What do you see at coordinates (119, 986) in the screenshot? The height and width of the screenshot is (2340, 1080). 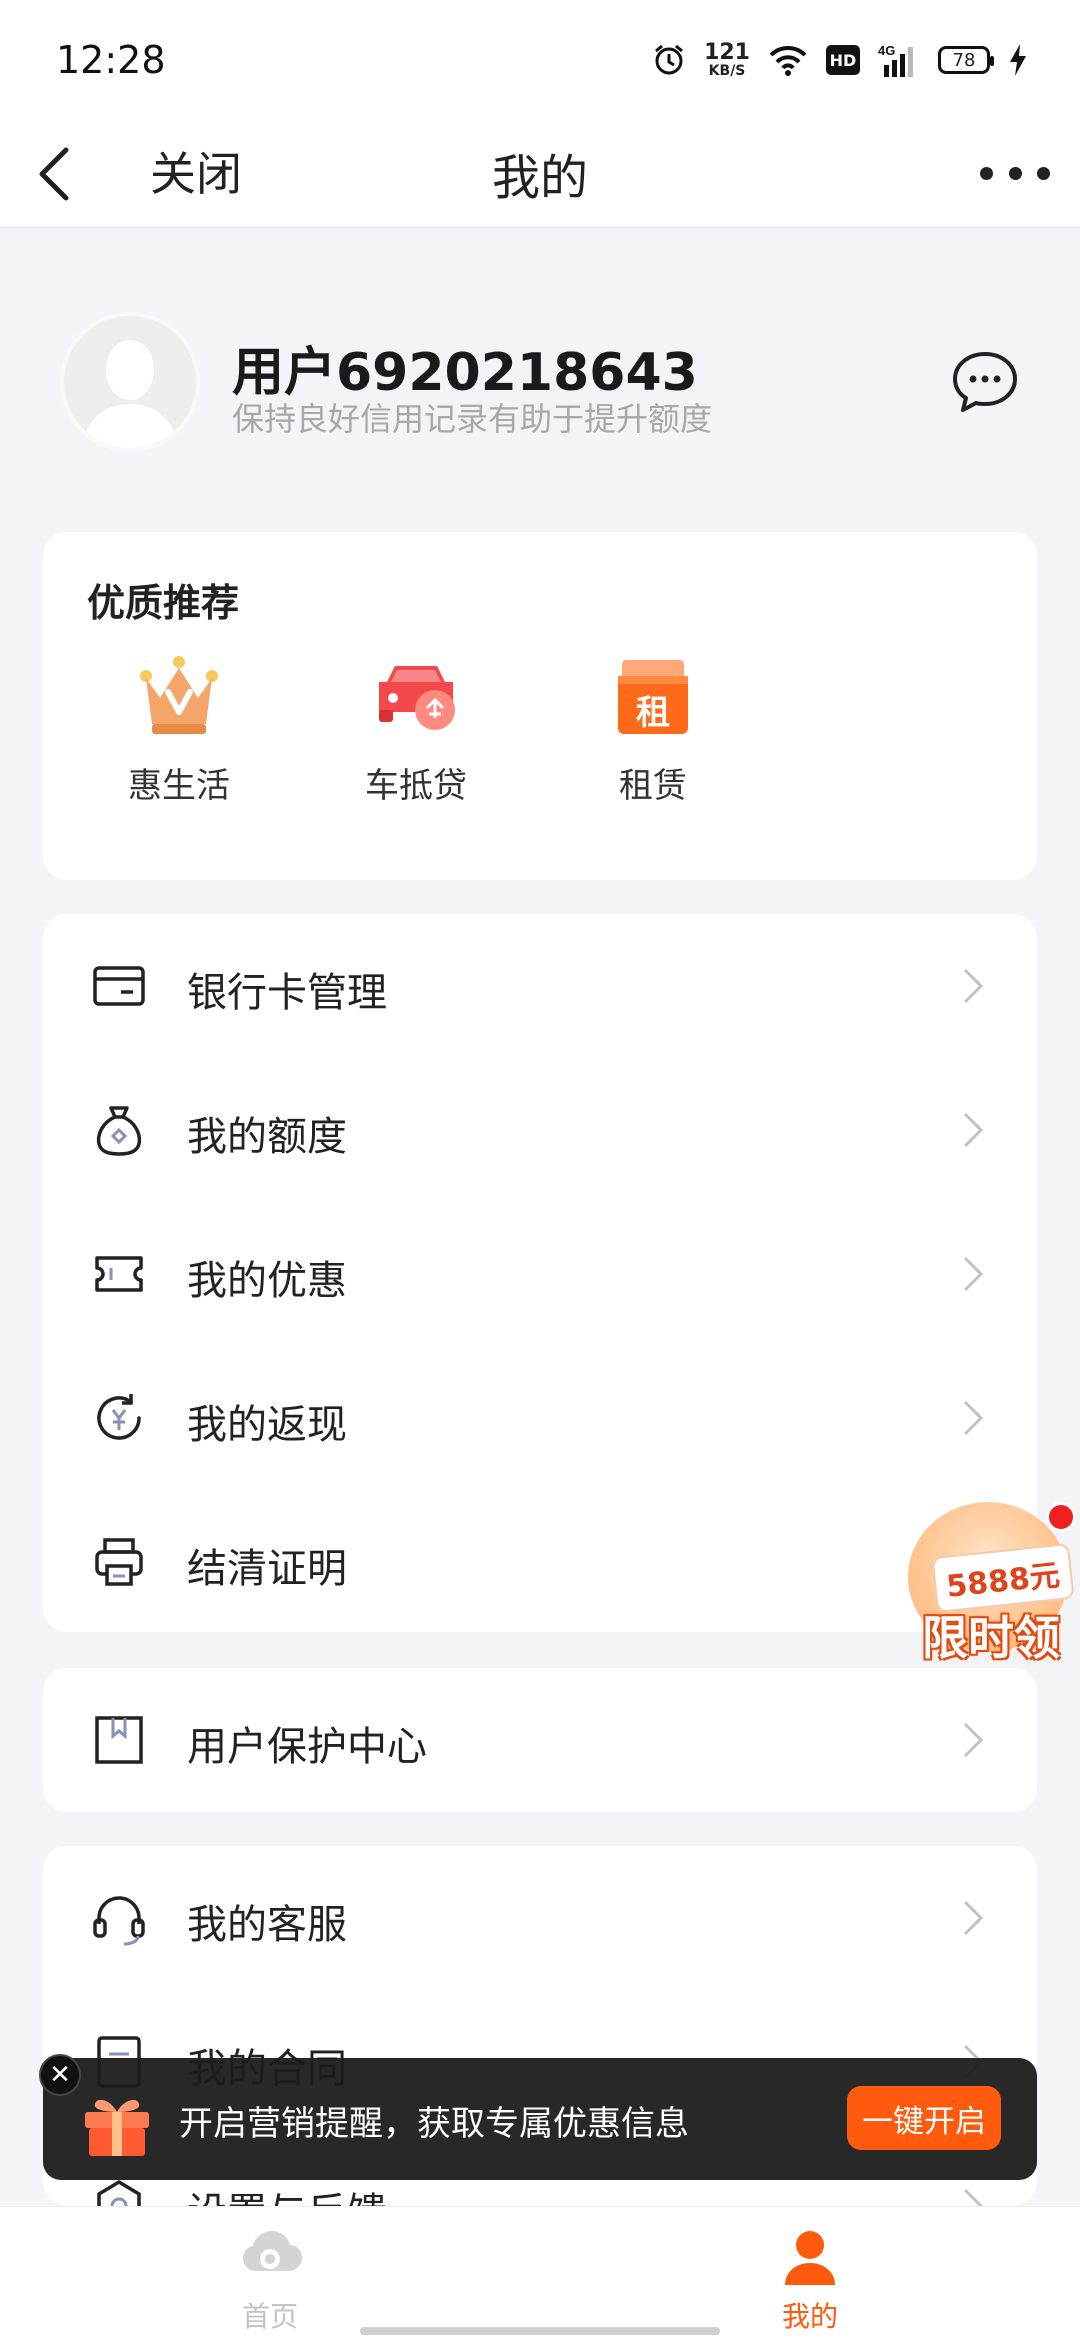 I see `bank-card-icon` at bounding box center [119, 986].